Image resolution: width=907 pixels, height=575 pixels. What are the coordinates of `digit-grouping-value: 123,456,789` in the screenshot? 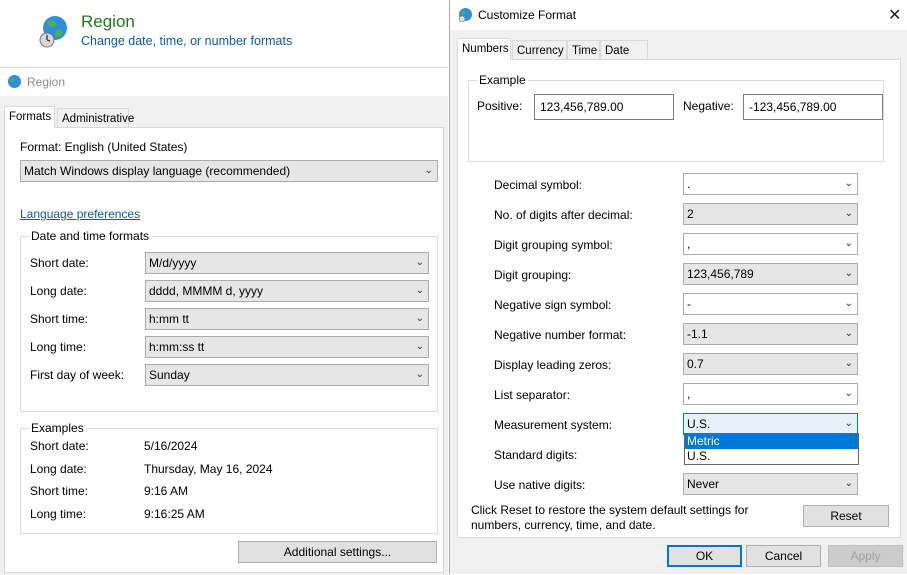 It's located at (720, 274).